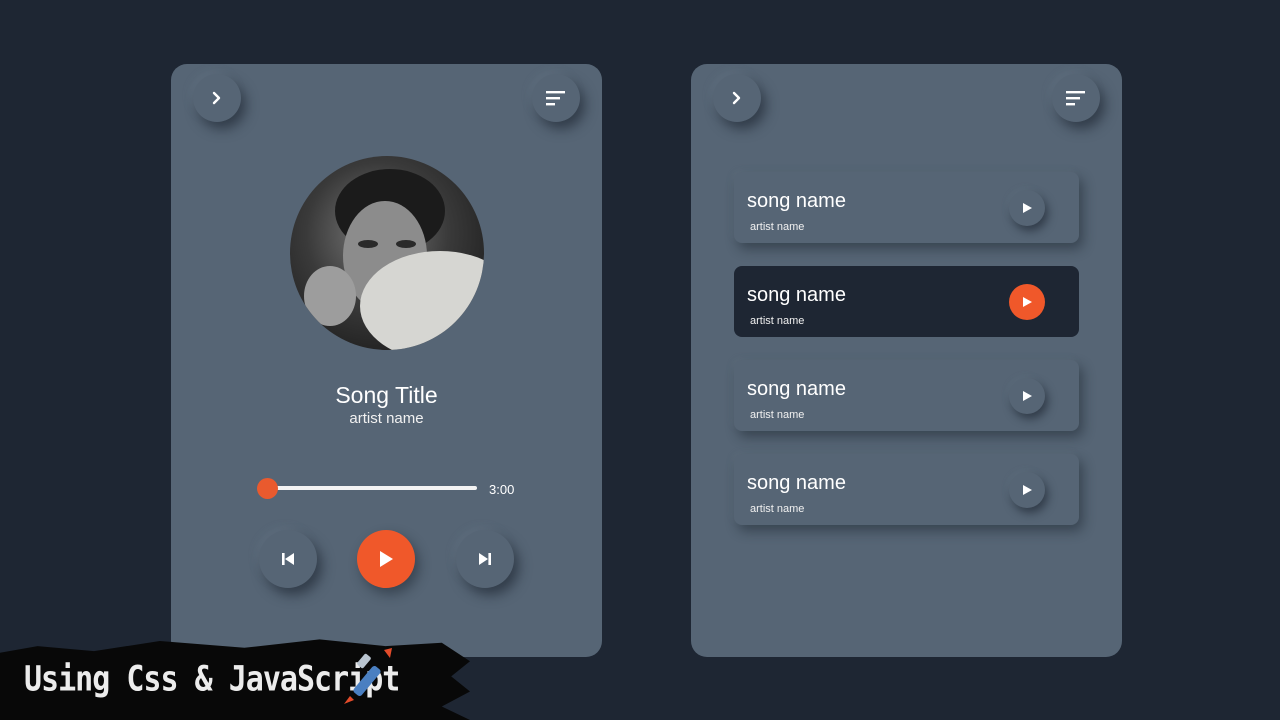 This screenshot has height=720, width=1280. What do you see at coordinates (386, 418) in the screenshot?
I see `song-artist: artist name` at bounding box center [386, 418].